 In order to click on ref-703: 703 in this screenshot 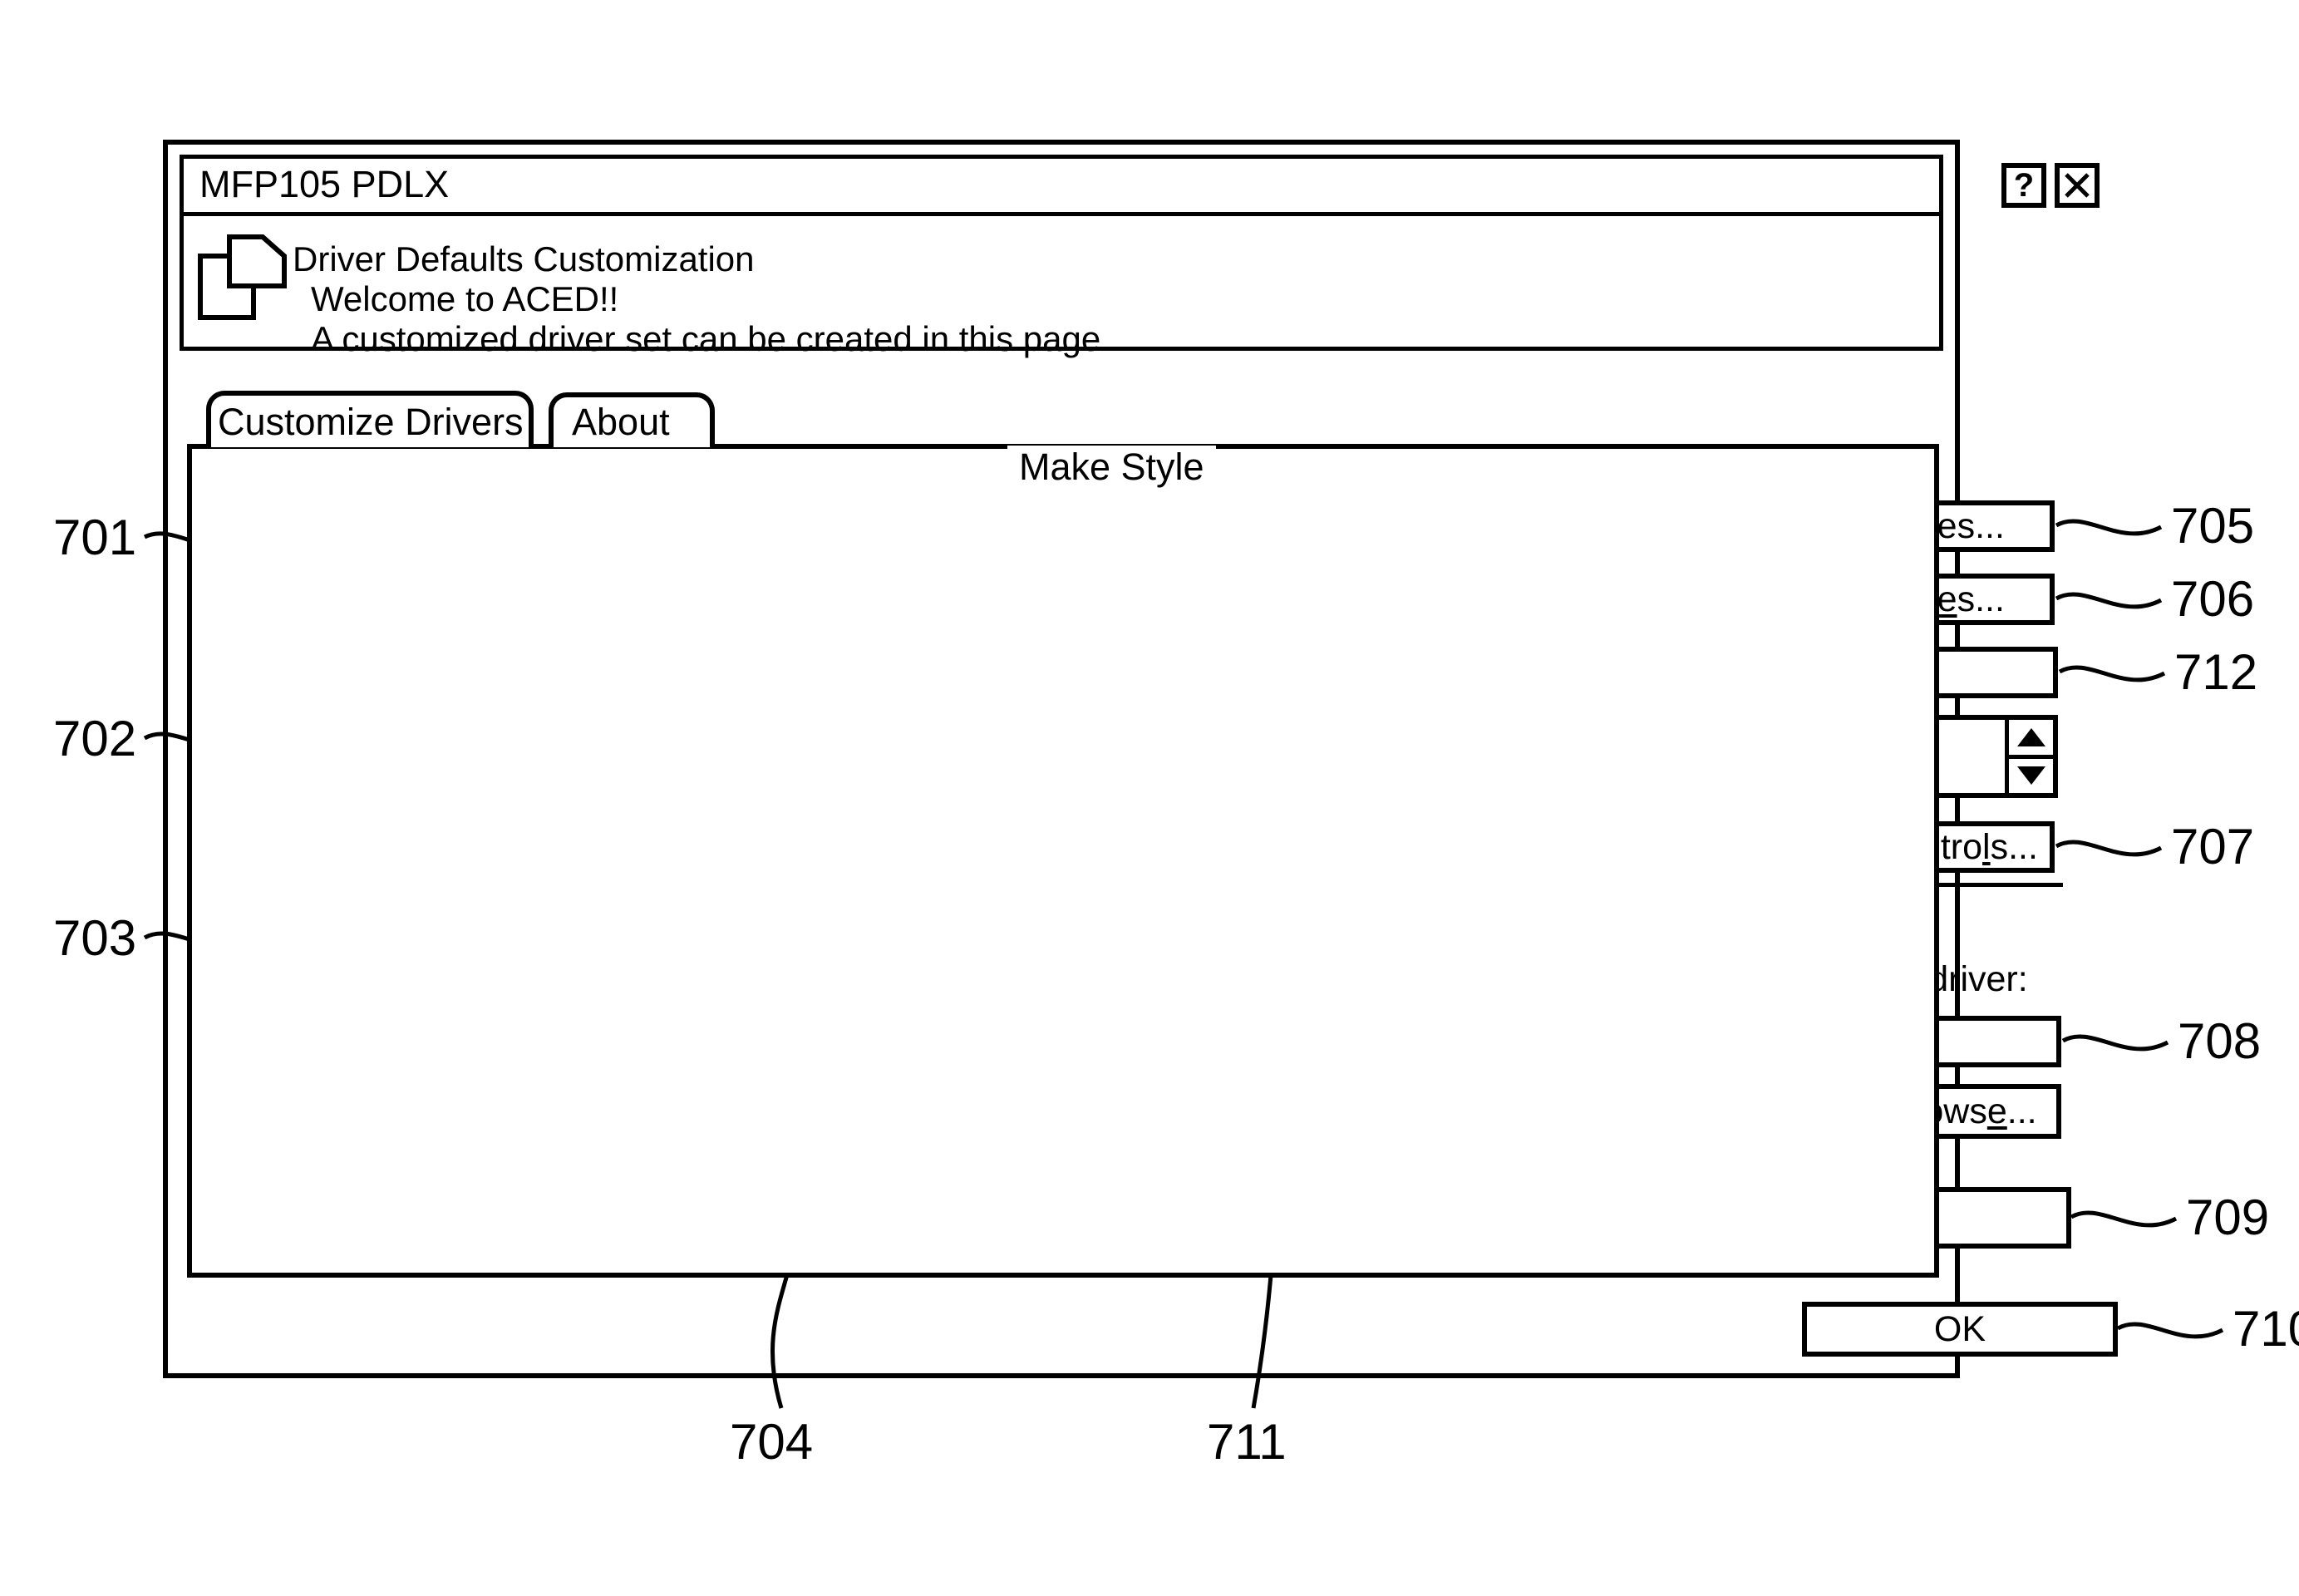, I will do `click(95, 938)`.